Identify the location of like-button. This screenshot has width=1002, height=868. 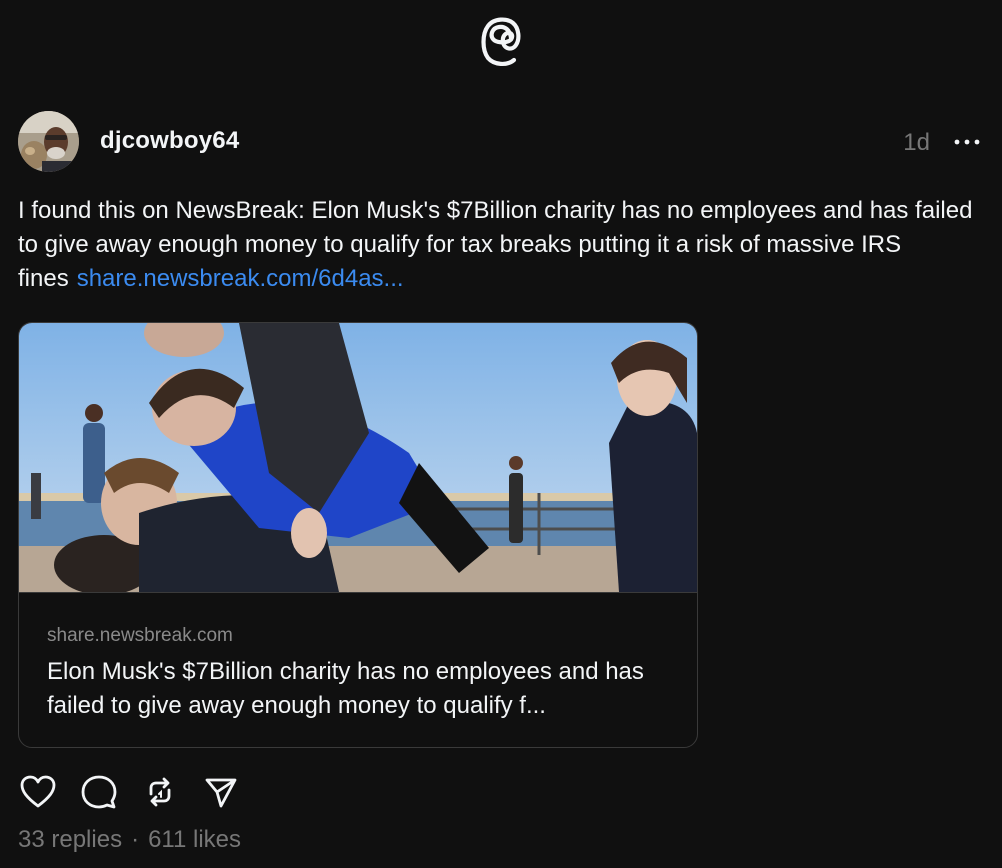
(38, 792).